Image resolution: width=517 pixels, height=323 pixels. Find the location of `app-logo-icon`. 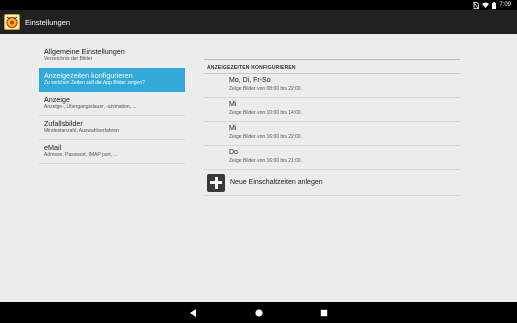

app-logo-icon is located at coordinates (12, 22).